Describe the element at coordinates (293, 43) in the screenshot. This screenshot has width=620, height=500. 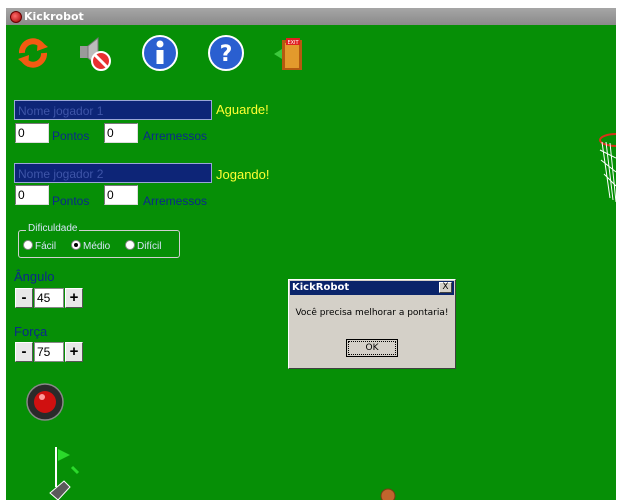
I see `exit-sign-text: EXIT` at that location.